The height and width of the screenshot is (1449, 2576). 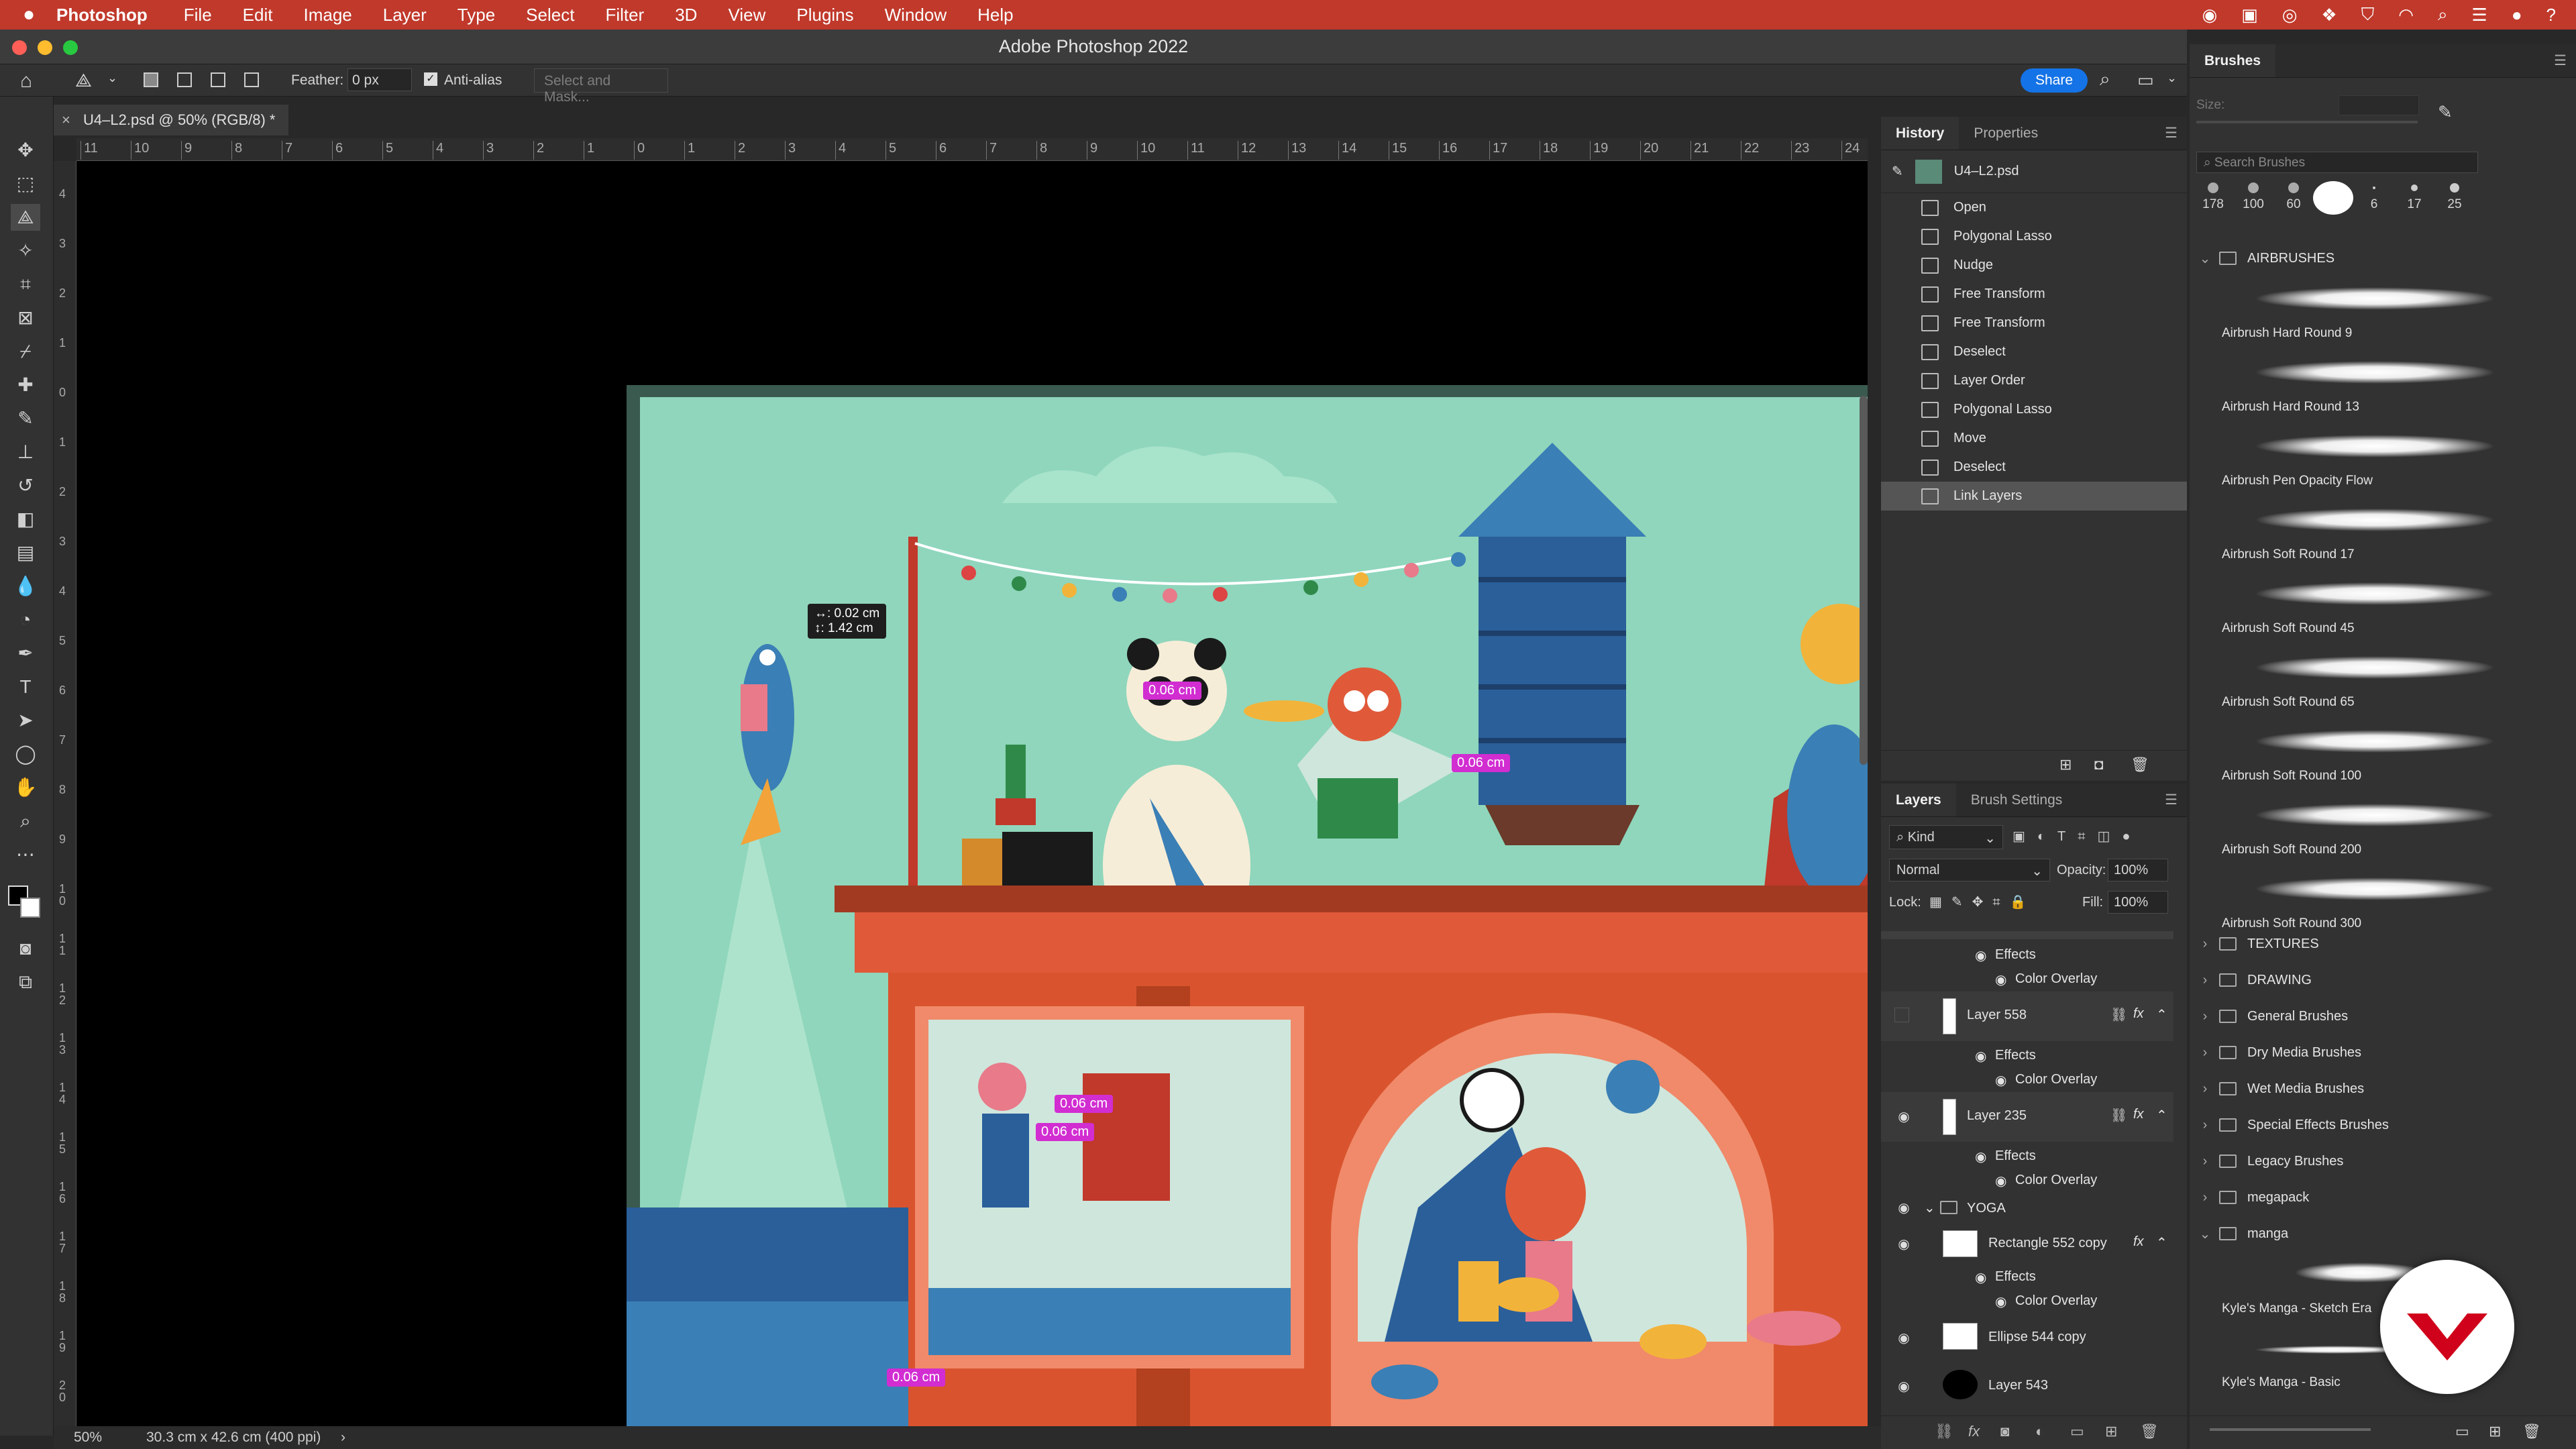 I want to click on collapse-chevron-icon: ⌃, so click(x=2161, y=1014).